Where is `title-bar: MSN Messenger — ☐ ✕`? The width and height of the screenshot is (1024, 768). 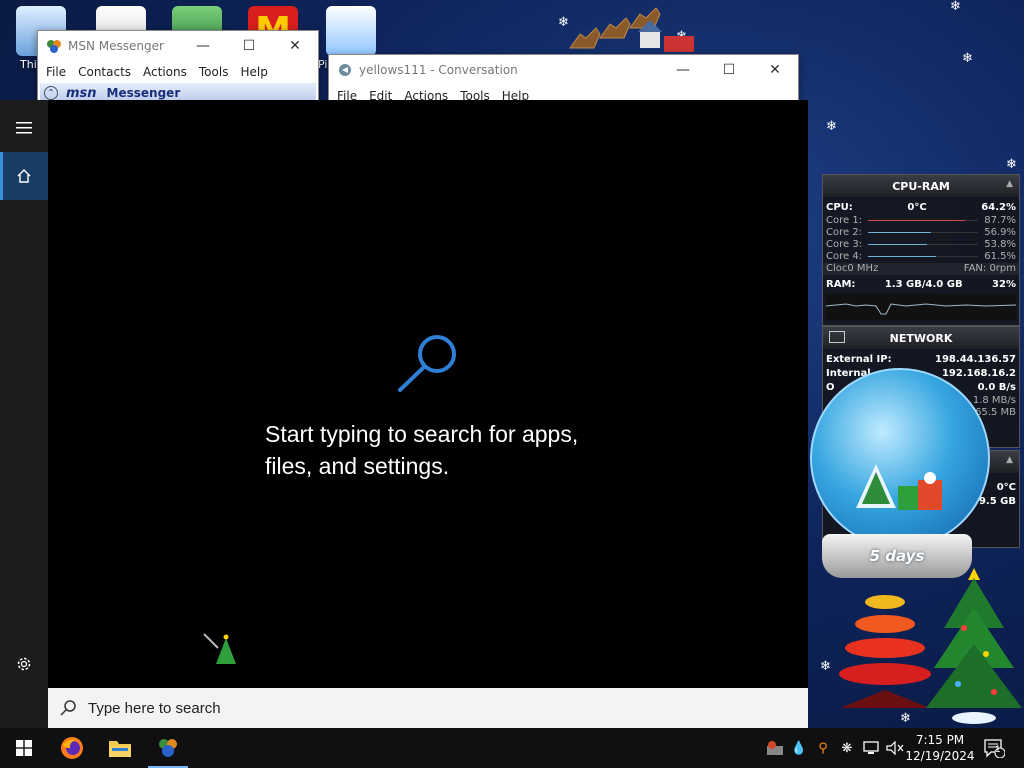 title-bar: MSN Messenger — ☐ ✕ is located at coordinates (178, 46).